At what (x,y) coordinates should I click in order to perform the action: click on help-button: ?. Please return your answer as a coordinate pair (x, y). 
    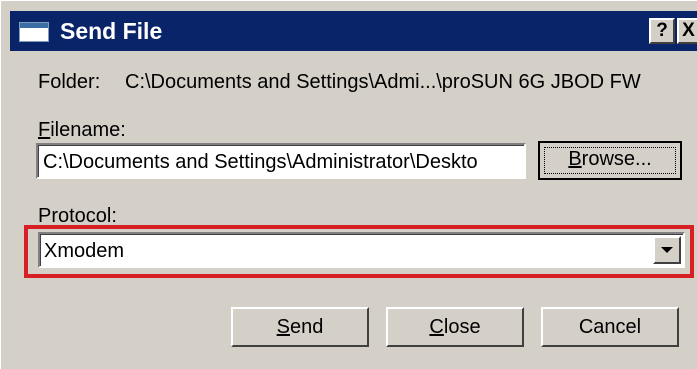
    Looking at the image, I should click on (662, 31).